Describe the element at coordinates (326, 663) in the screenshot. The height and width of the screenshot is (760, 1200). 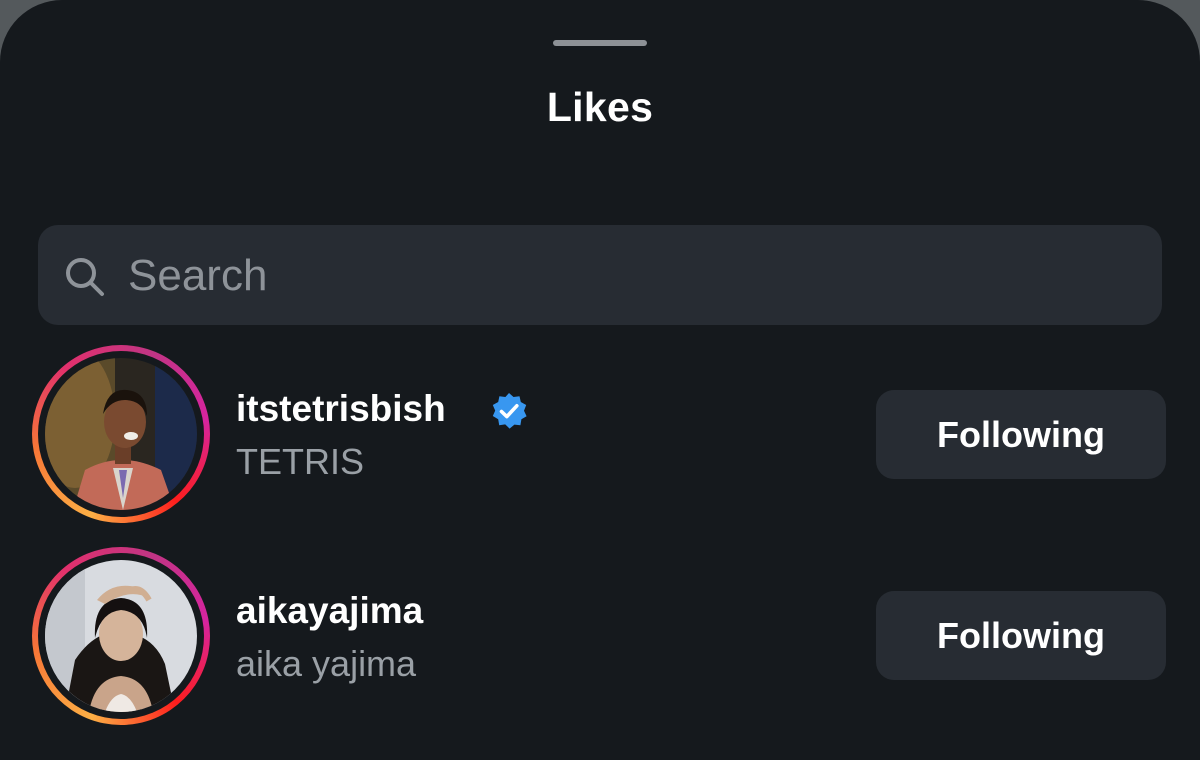
I see `full-name: aika yajima` at that location.